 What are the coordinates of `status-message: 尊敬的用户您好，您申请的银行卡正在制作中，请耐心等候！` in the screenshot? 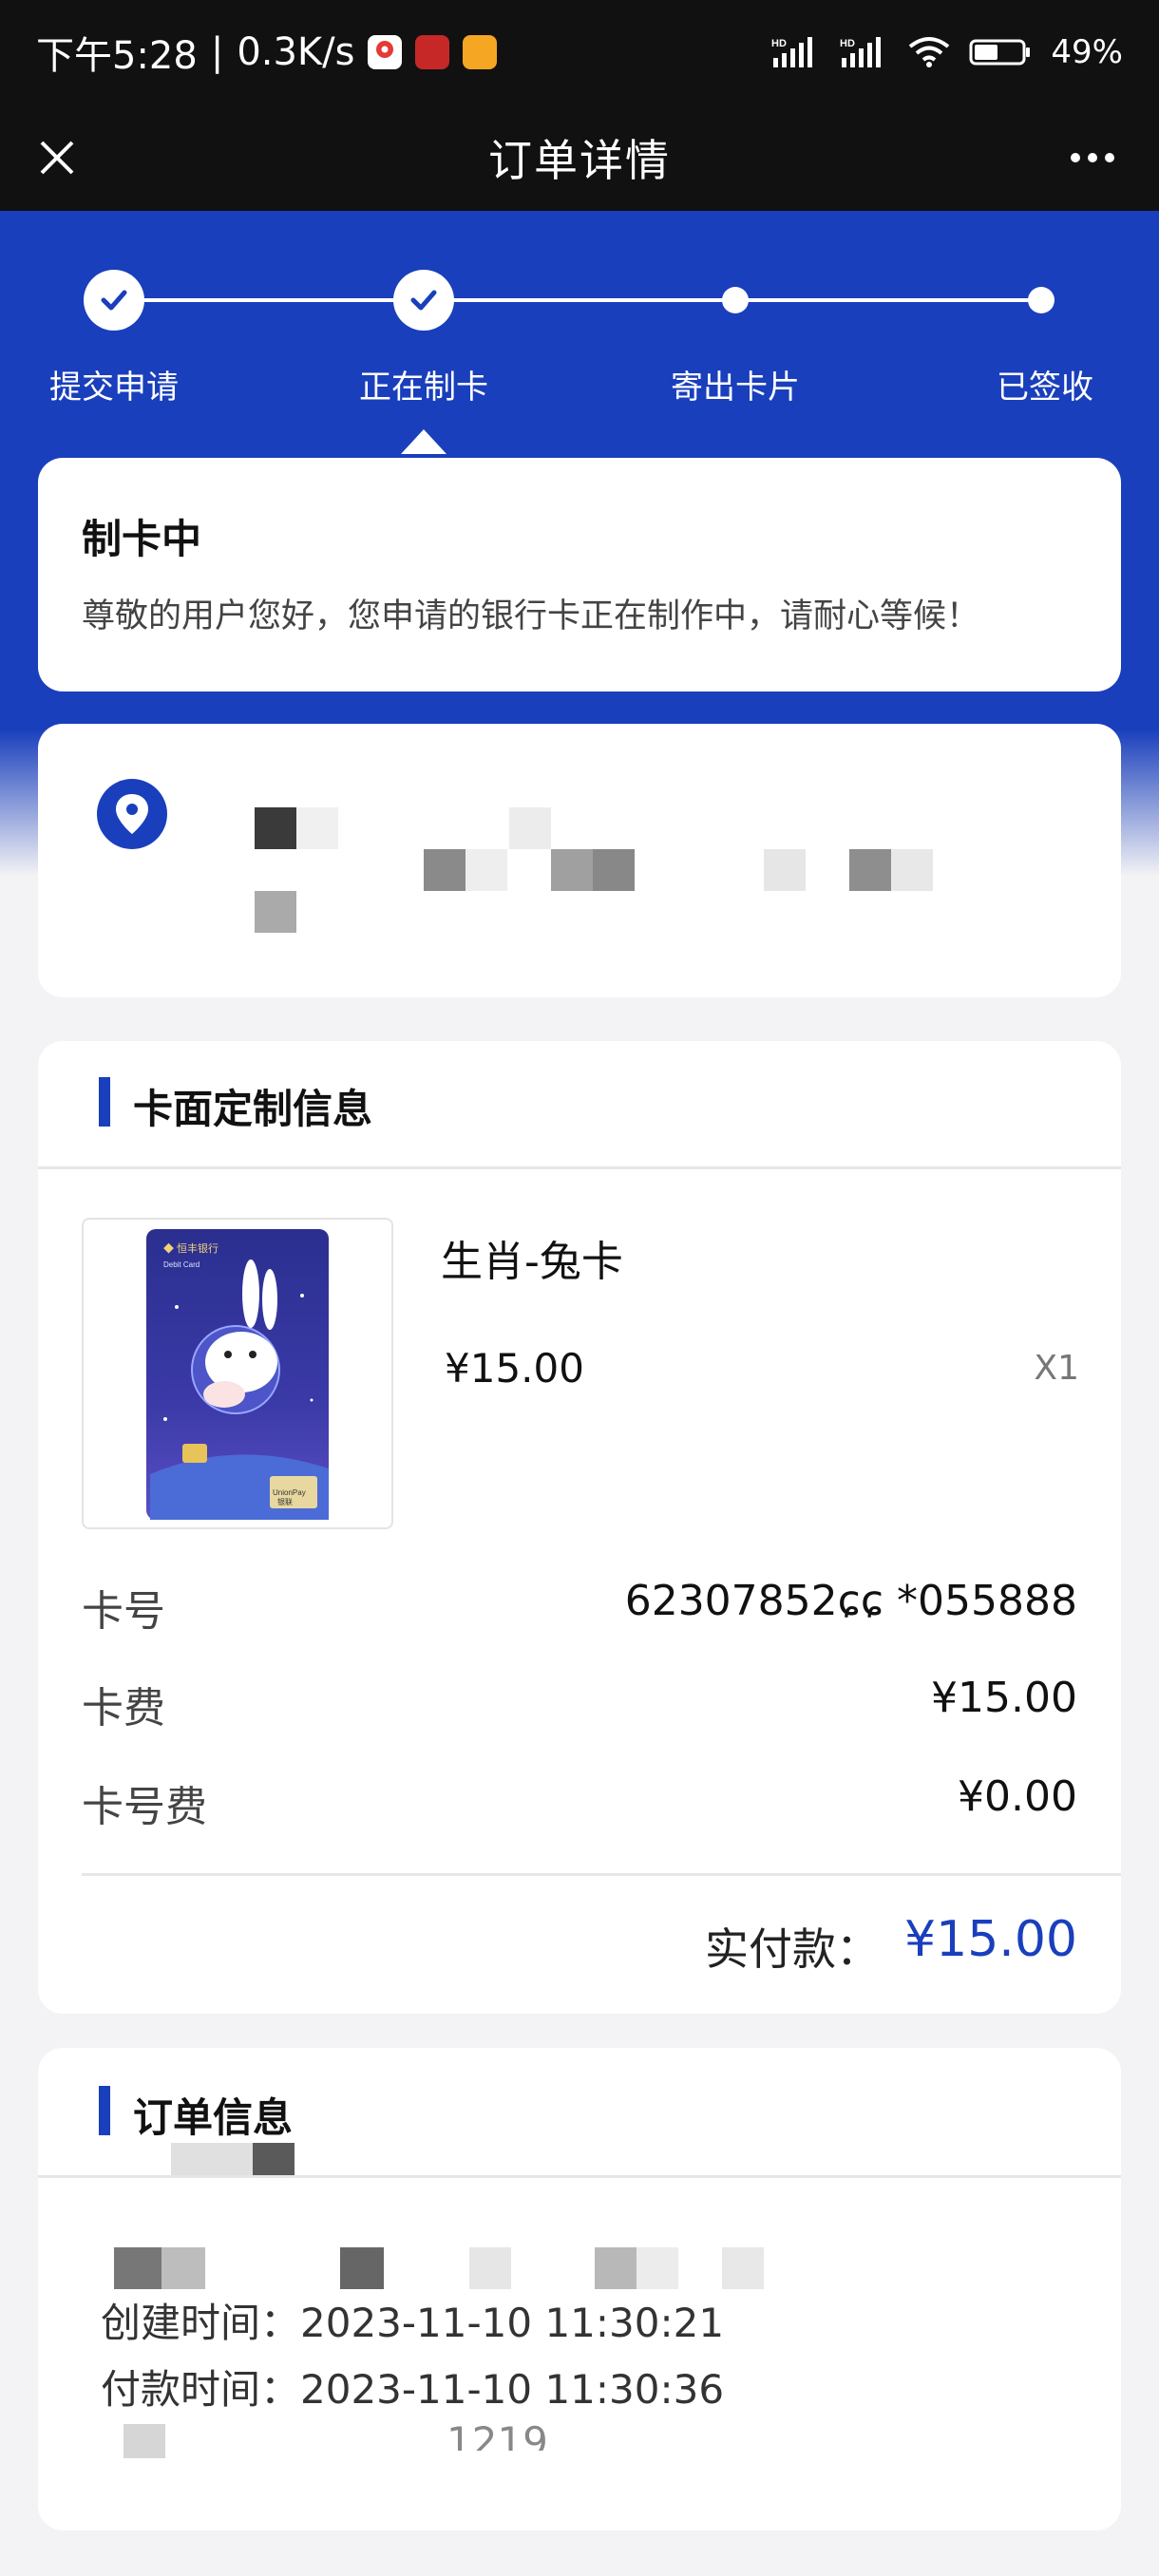 It's located at (531, 616).